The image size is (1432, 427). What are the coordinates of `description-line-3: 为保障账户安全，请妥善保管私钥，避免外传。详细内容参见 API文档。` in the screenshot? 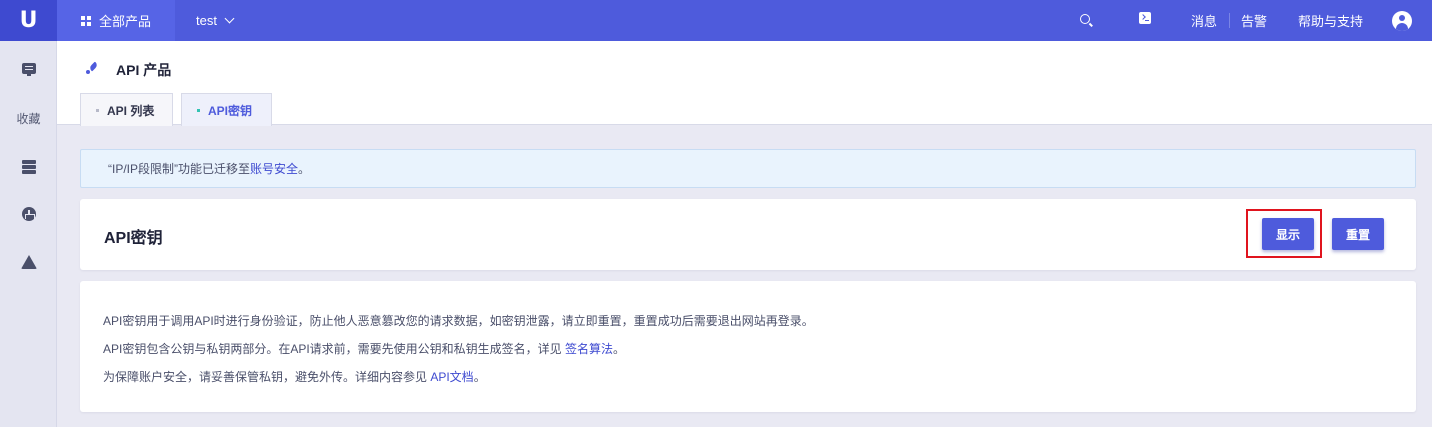 It's located at (294, 376).